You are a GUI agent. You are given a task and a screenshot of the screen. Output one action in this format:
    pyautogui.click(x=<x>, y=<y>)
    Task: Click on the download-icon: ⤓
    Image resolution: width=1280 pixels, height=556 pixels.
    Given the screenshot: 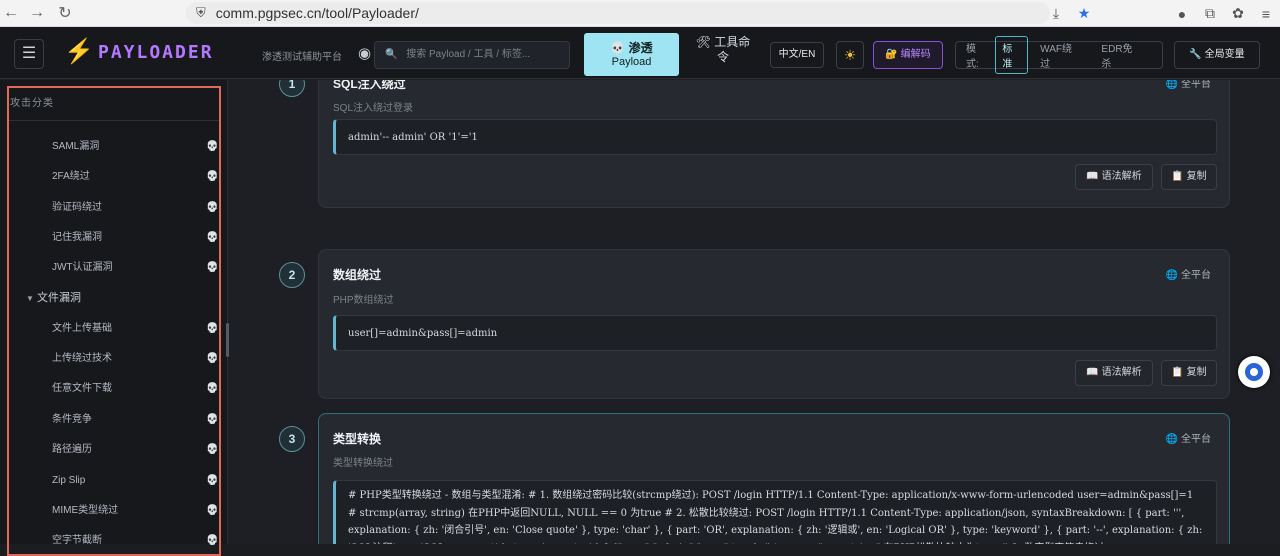 What is the action you would take?
    pyautogui.click(x=1056, y=13)
    